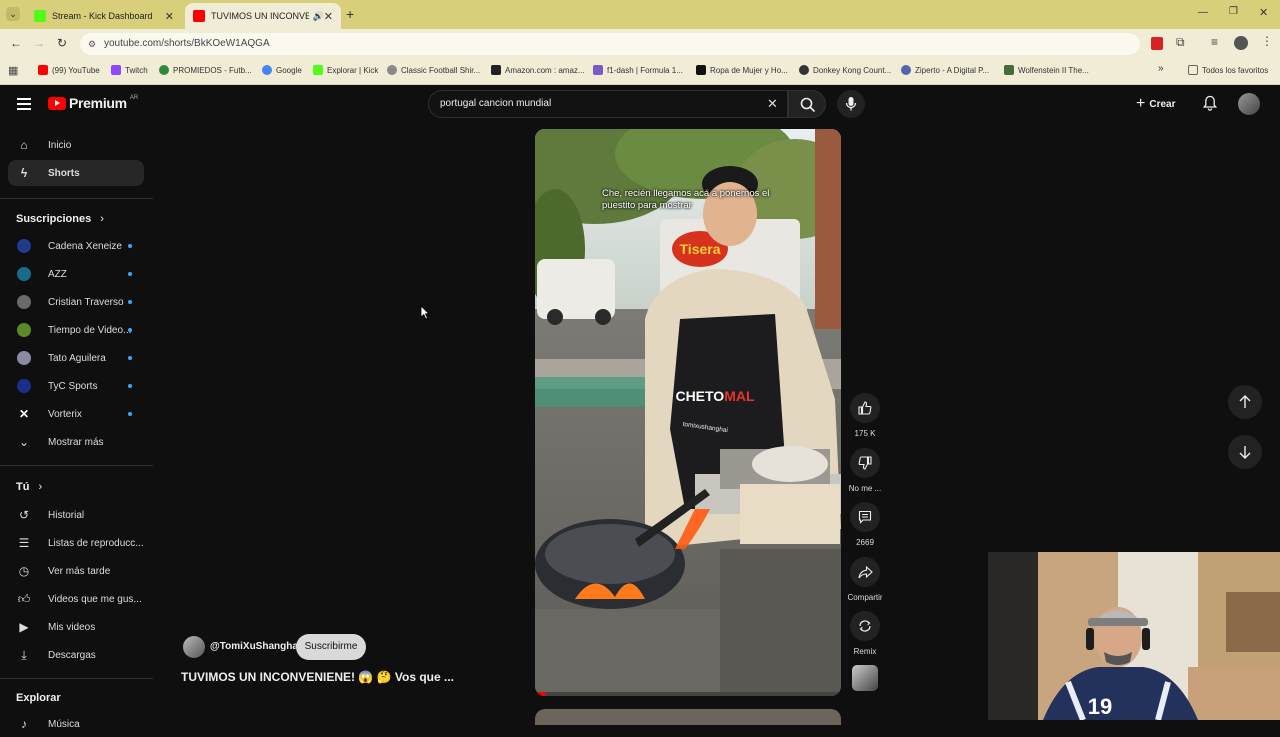  I want to click on address-bar: ⚙ youtube.com/shorts/BkKOeW1AQGA, so click(610, 44).